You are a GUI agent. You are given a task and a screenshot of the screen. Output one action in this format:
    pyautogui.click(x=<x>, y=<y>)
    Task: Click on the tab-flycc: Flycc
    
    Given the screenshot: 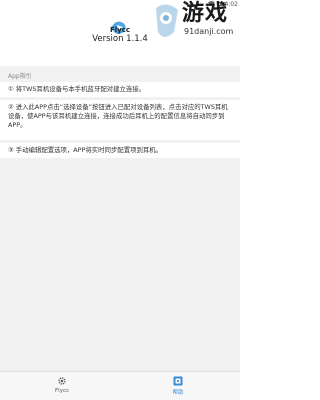 What is the action you would take?
    pyautogui.click(x=62, y=386)
    